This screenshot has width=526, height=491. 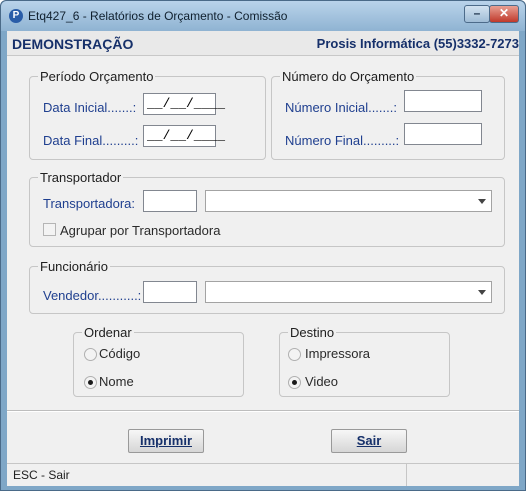 What do you see at coordinates (41, 475) in the screenshot?
I see `status-text: ESC - Sair` at bounding box center [41, 475].